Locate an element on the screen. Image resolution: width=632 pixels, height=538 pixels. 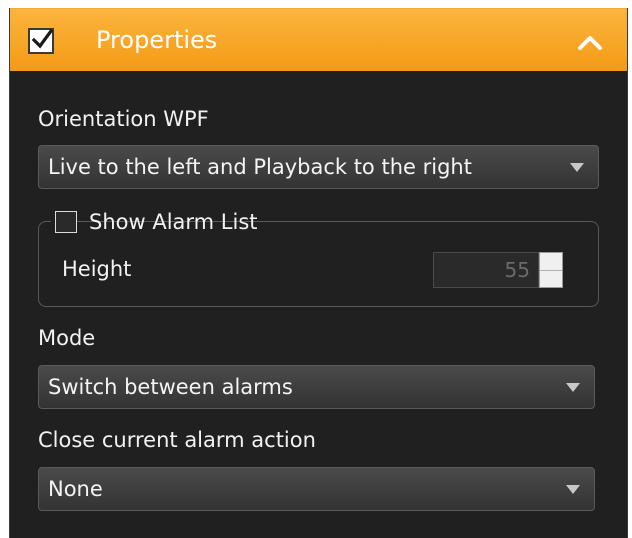
mode-label: Mode is located at coordinates (67, 338).